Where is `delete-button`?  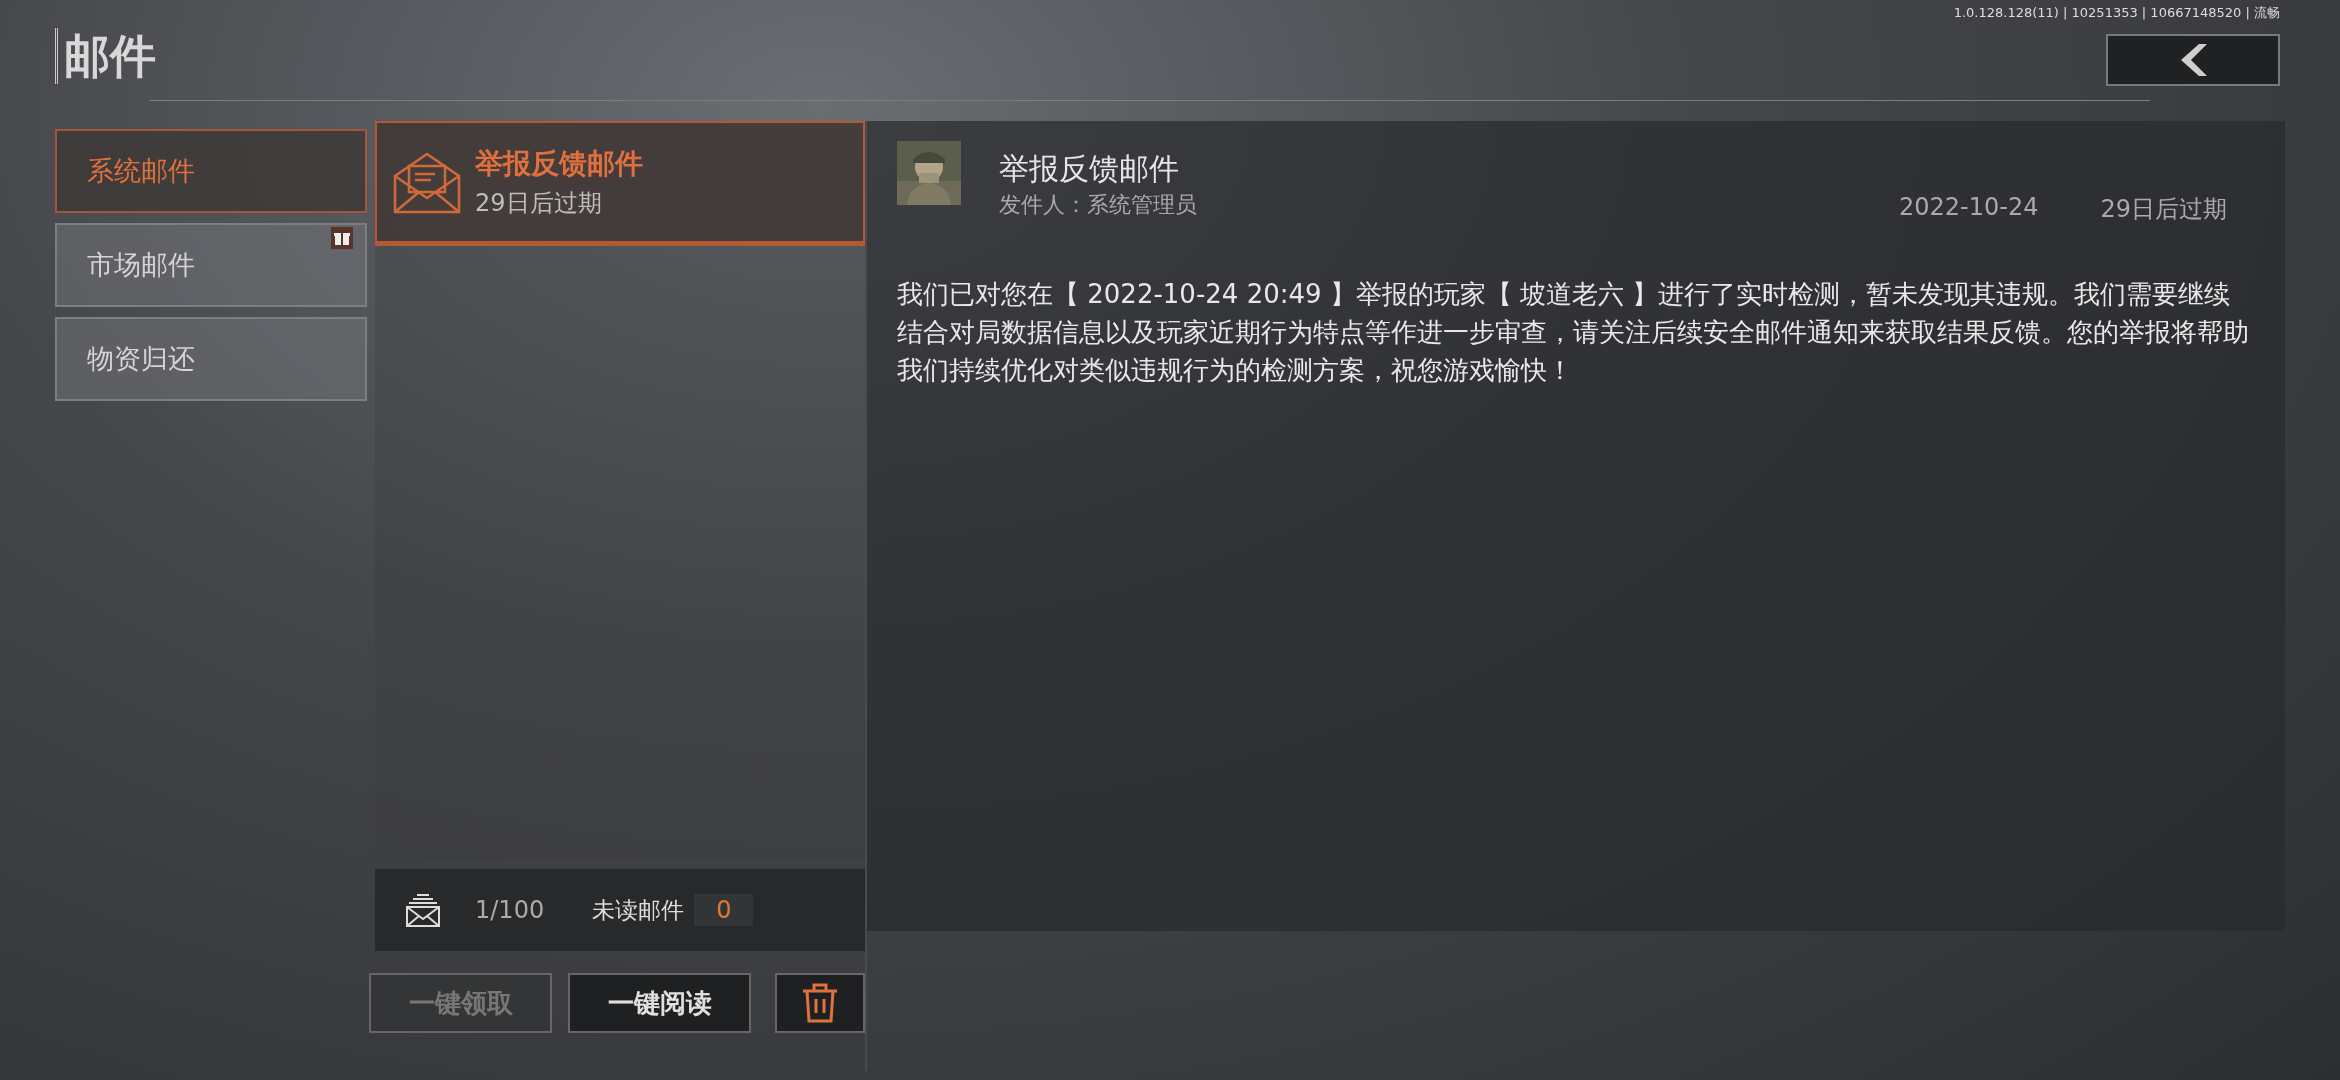 delete-button is located at coordinates (820, 1003).